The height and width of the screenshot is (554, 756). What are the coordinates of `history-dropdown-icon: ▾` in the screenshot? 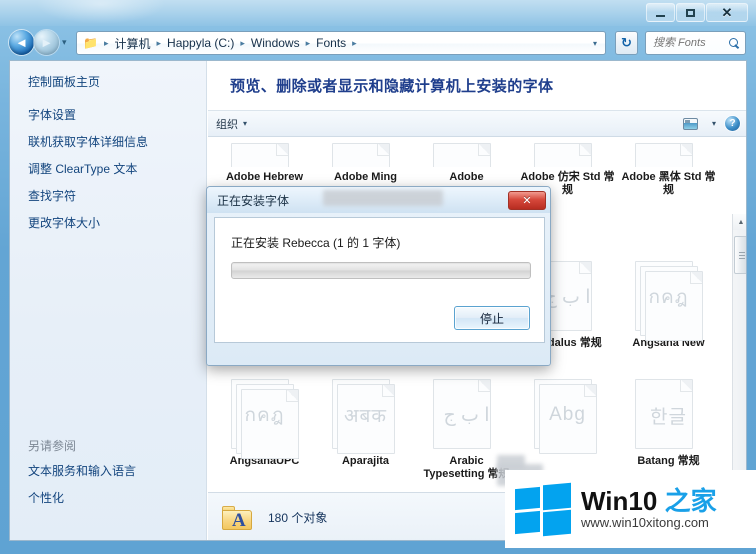 It's located at (64, 42).